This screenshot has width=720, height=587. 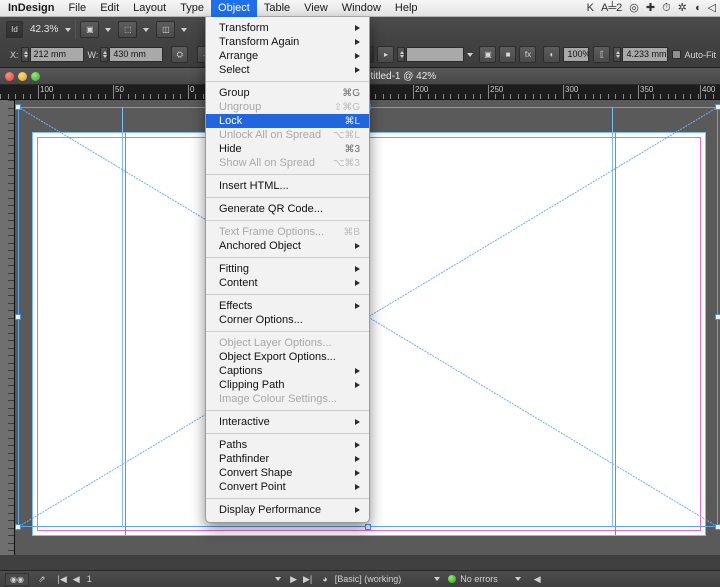 What do you see at coordinates (470, 54) in the screenshot?
I see `stroke-style-dropdown-icon` at bounding box center [470, 54].